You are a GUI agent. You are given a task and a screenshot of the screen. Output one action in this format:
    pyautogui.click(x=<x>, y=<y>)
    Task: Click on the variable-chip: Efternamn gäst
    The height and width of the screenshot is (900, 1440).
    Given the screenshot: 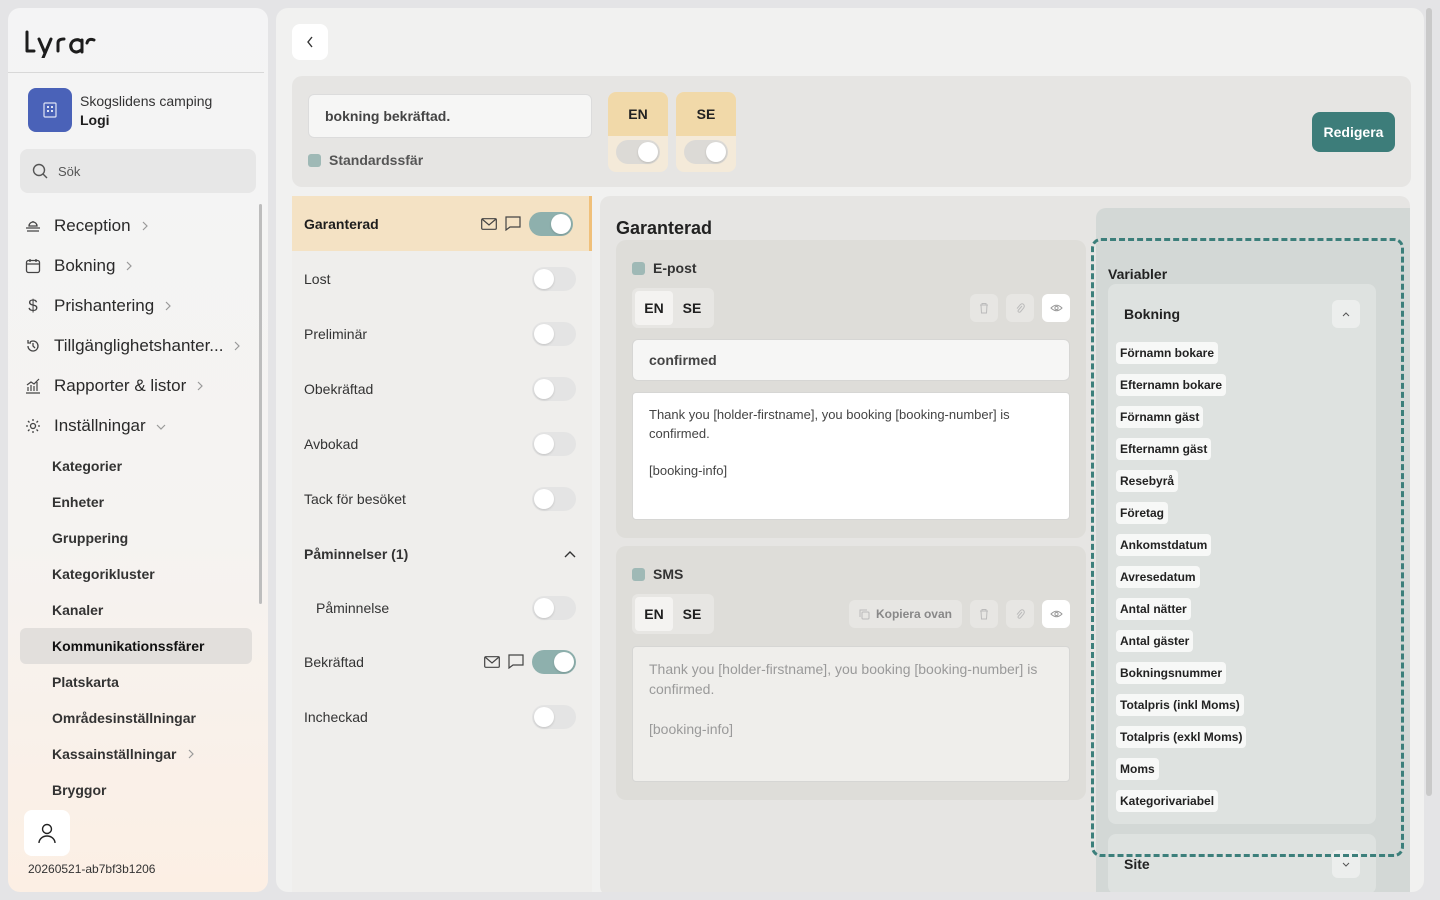 What is the action you would take?
    pyautogui.click(x=1164, y=449)
    